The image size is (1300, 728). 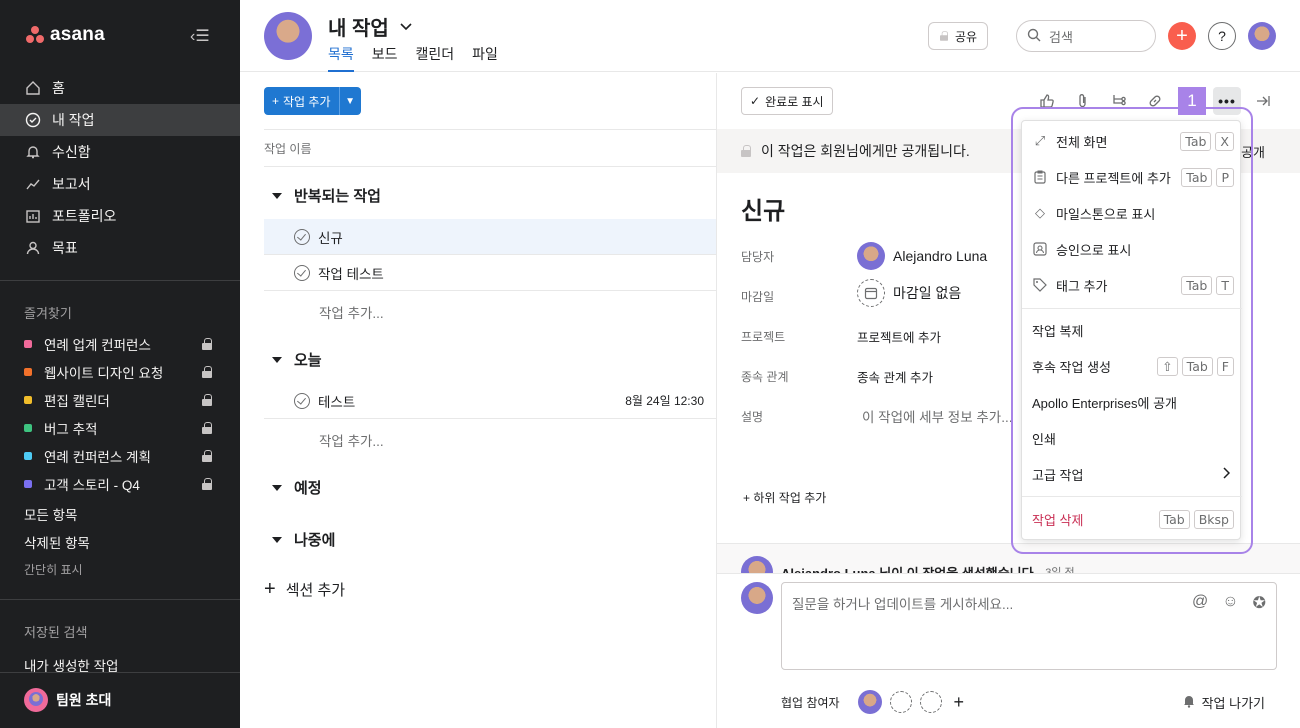 What do you see at coordinates (1132, 438) in the screenshot?
I see `menu-item-print: 인쇄` at bounding box center [1132, 438].